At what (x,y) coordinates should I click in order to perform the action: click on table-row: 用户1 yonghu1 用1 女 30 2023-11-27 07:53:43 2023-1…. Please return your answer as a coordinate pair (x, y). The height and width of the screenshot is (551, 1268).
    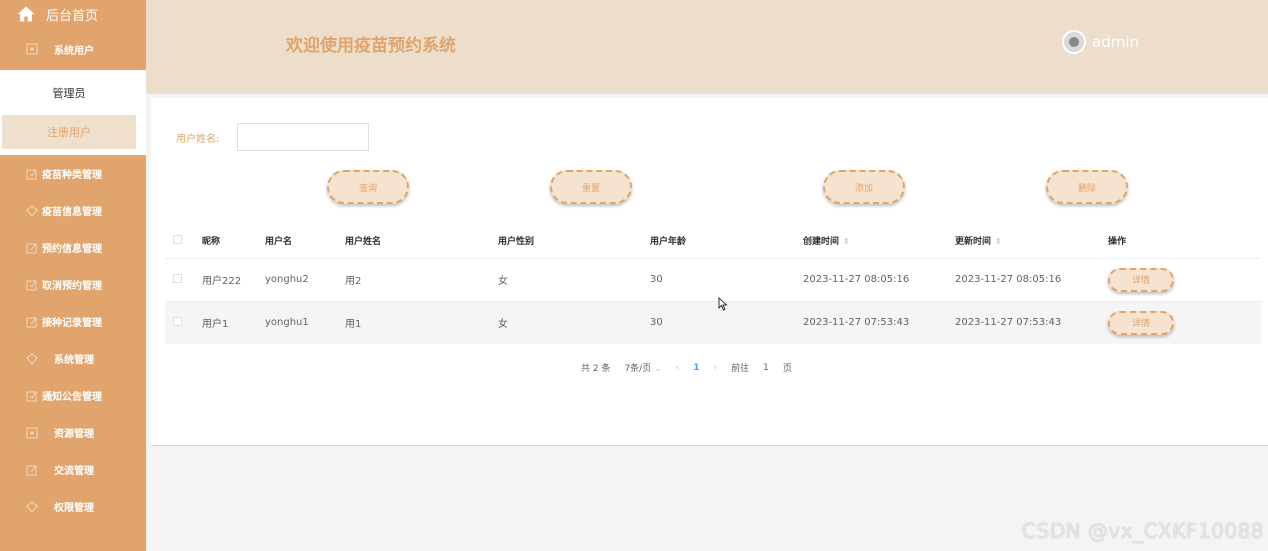
    Looking at the image, I should click on (713, 322).